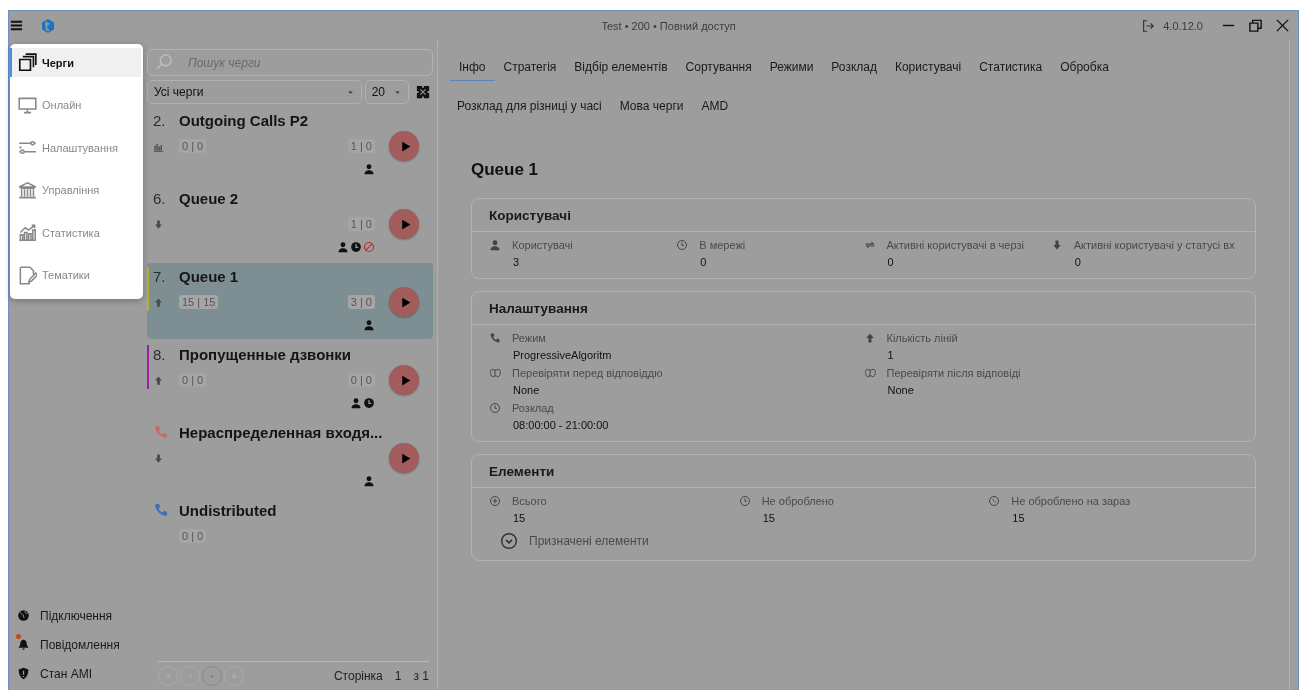 The height and width of the screenshot is (690, 1299). I want to click on building-icon, so click(27, 190).